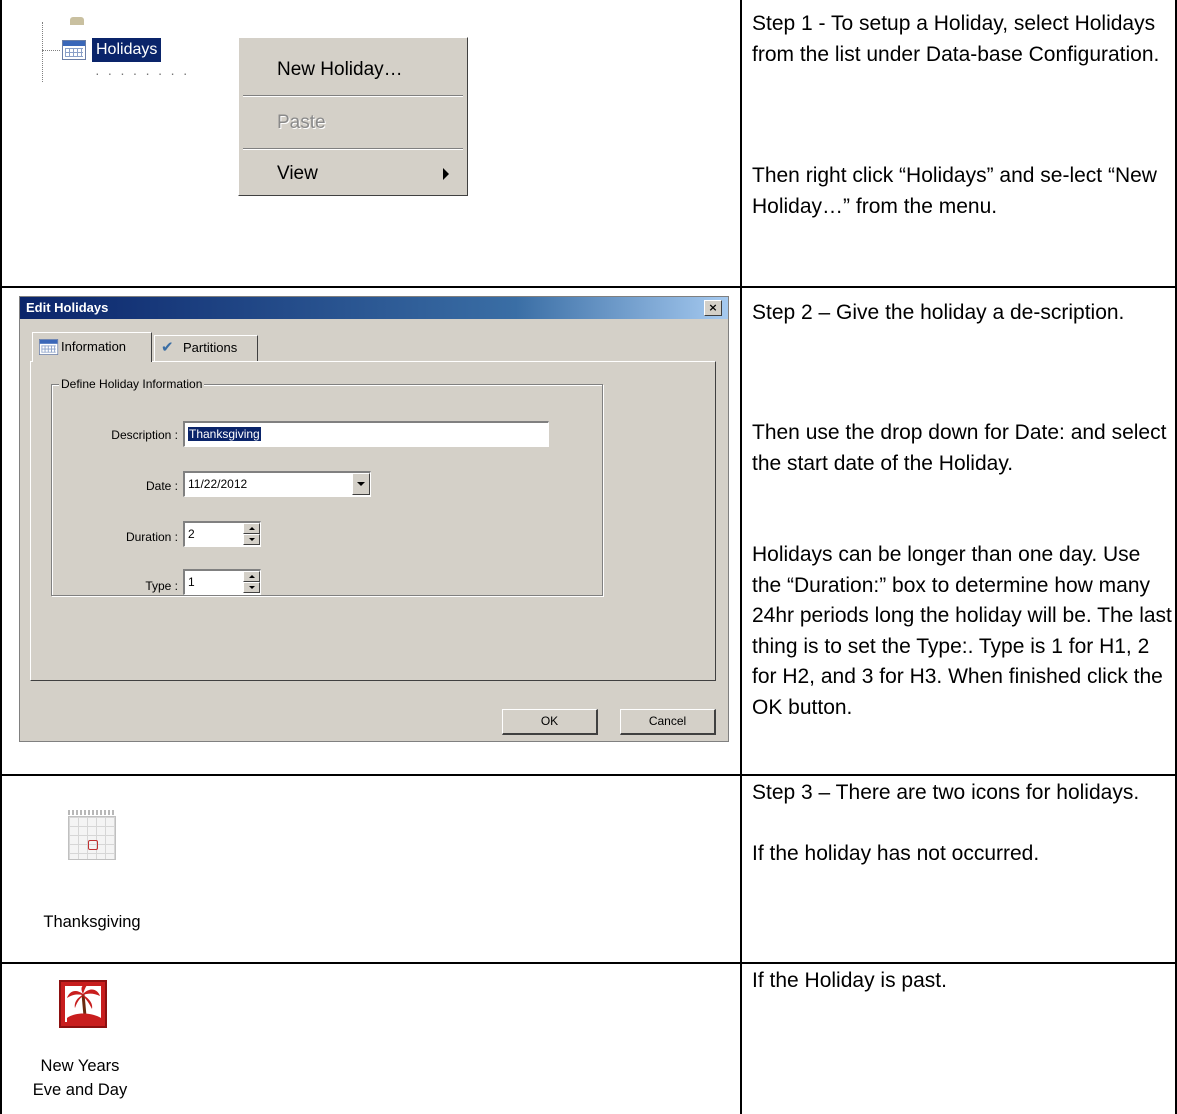 The height and width of the screenshot is (1114, 1177). I want to click on column-divider, so click(741, 557).